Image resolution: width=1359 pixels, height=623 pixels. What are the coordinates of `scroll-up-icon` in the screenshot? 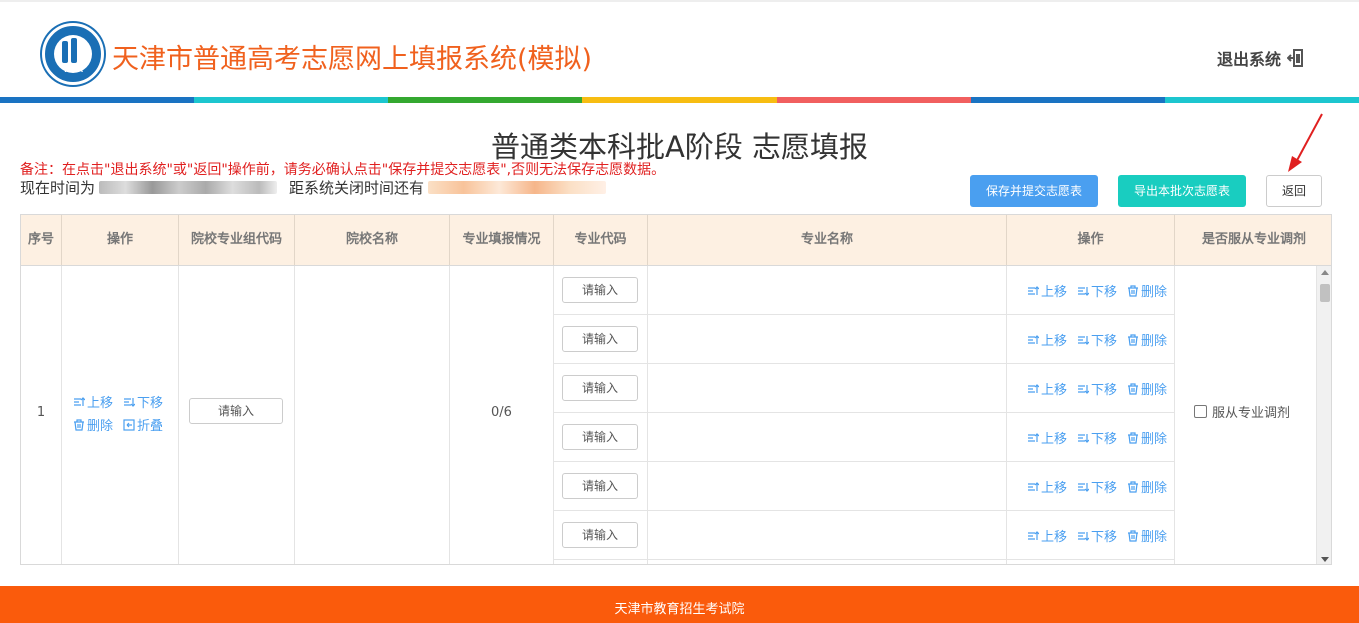 It's located at (1325, 272).